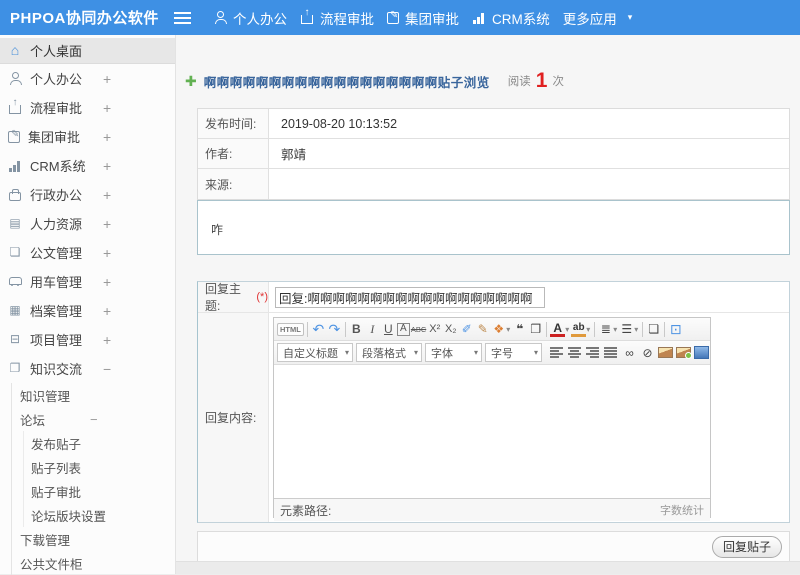 The height and width of the screenshot is (575, 800). Describe the element at coordinates (684, 353) in the screenshot. I see `screenshot-icon` at that location.